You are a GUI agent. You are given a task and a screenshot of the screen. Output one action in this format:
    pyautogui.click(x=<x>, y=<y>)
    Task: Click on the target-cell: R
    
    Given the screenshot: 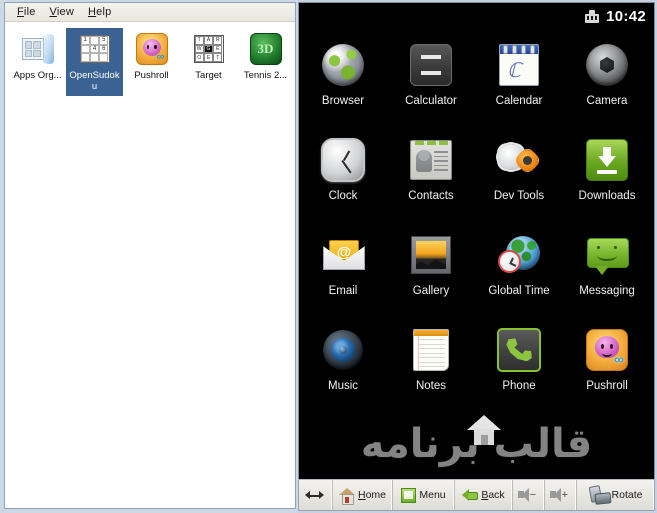 What is the action you would take?
    pyautogui.click(x=218, y=40)
    